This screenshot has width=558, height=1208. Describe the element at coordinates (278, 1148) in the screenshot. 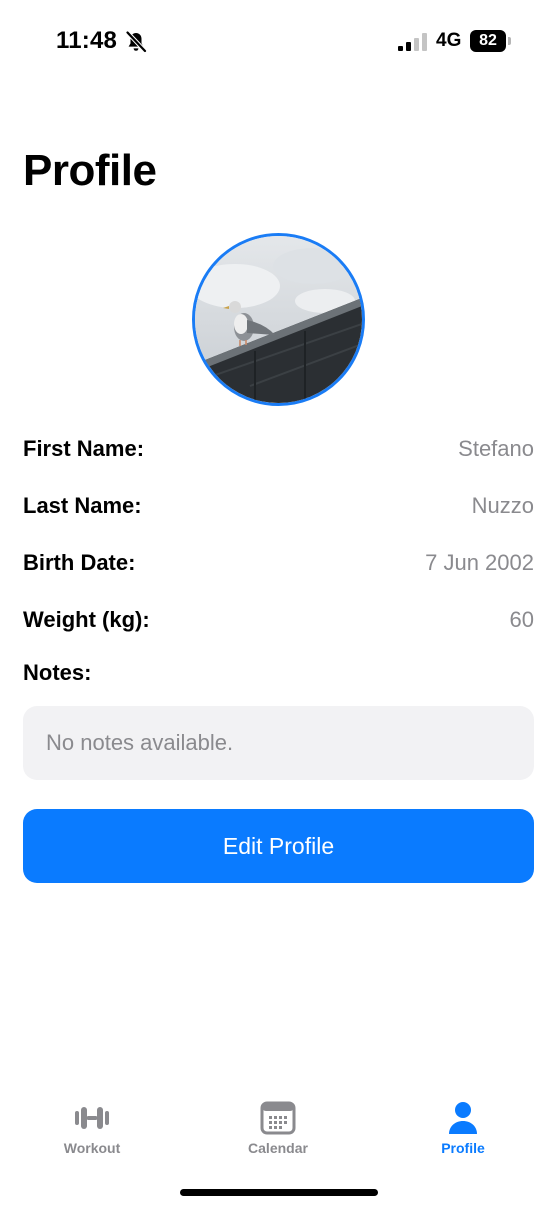

I see `tab-calendar-label: Calendar` at that location.